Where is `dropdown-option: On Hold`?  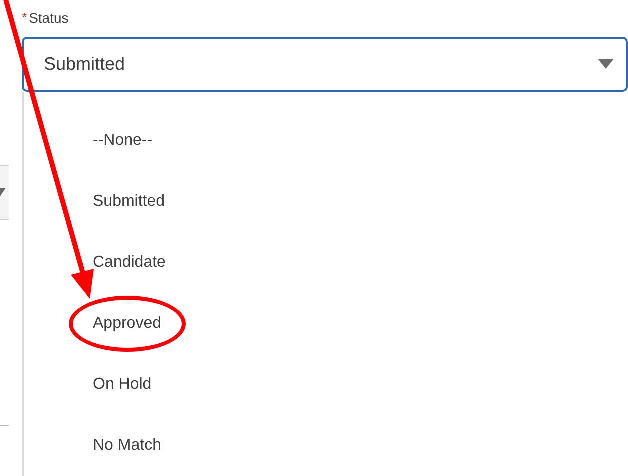 dropdown-option: On Hold is located at coordinates (122, 384).